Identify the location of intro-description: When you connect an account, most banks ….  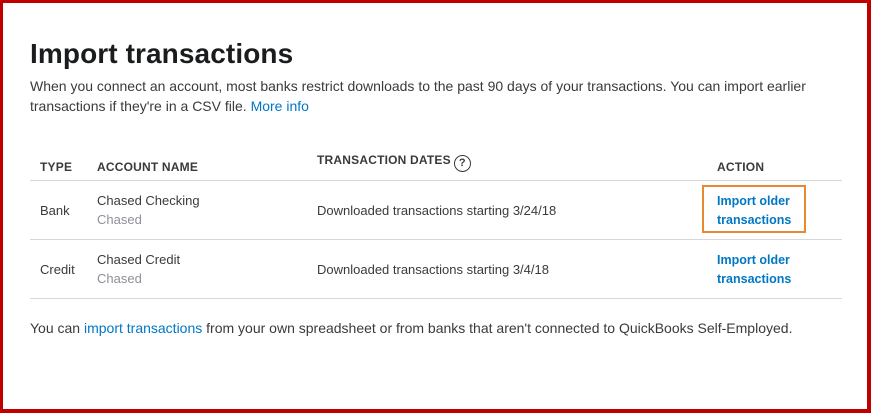
(418, 96).